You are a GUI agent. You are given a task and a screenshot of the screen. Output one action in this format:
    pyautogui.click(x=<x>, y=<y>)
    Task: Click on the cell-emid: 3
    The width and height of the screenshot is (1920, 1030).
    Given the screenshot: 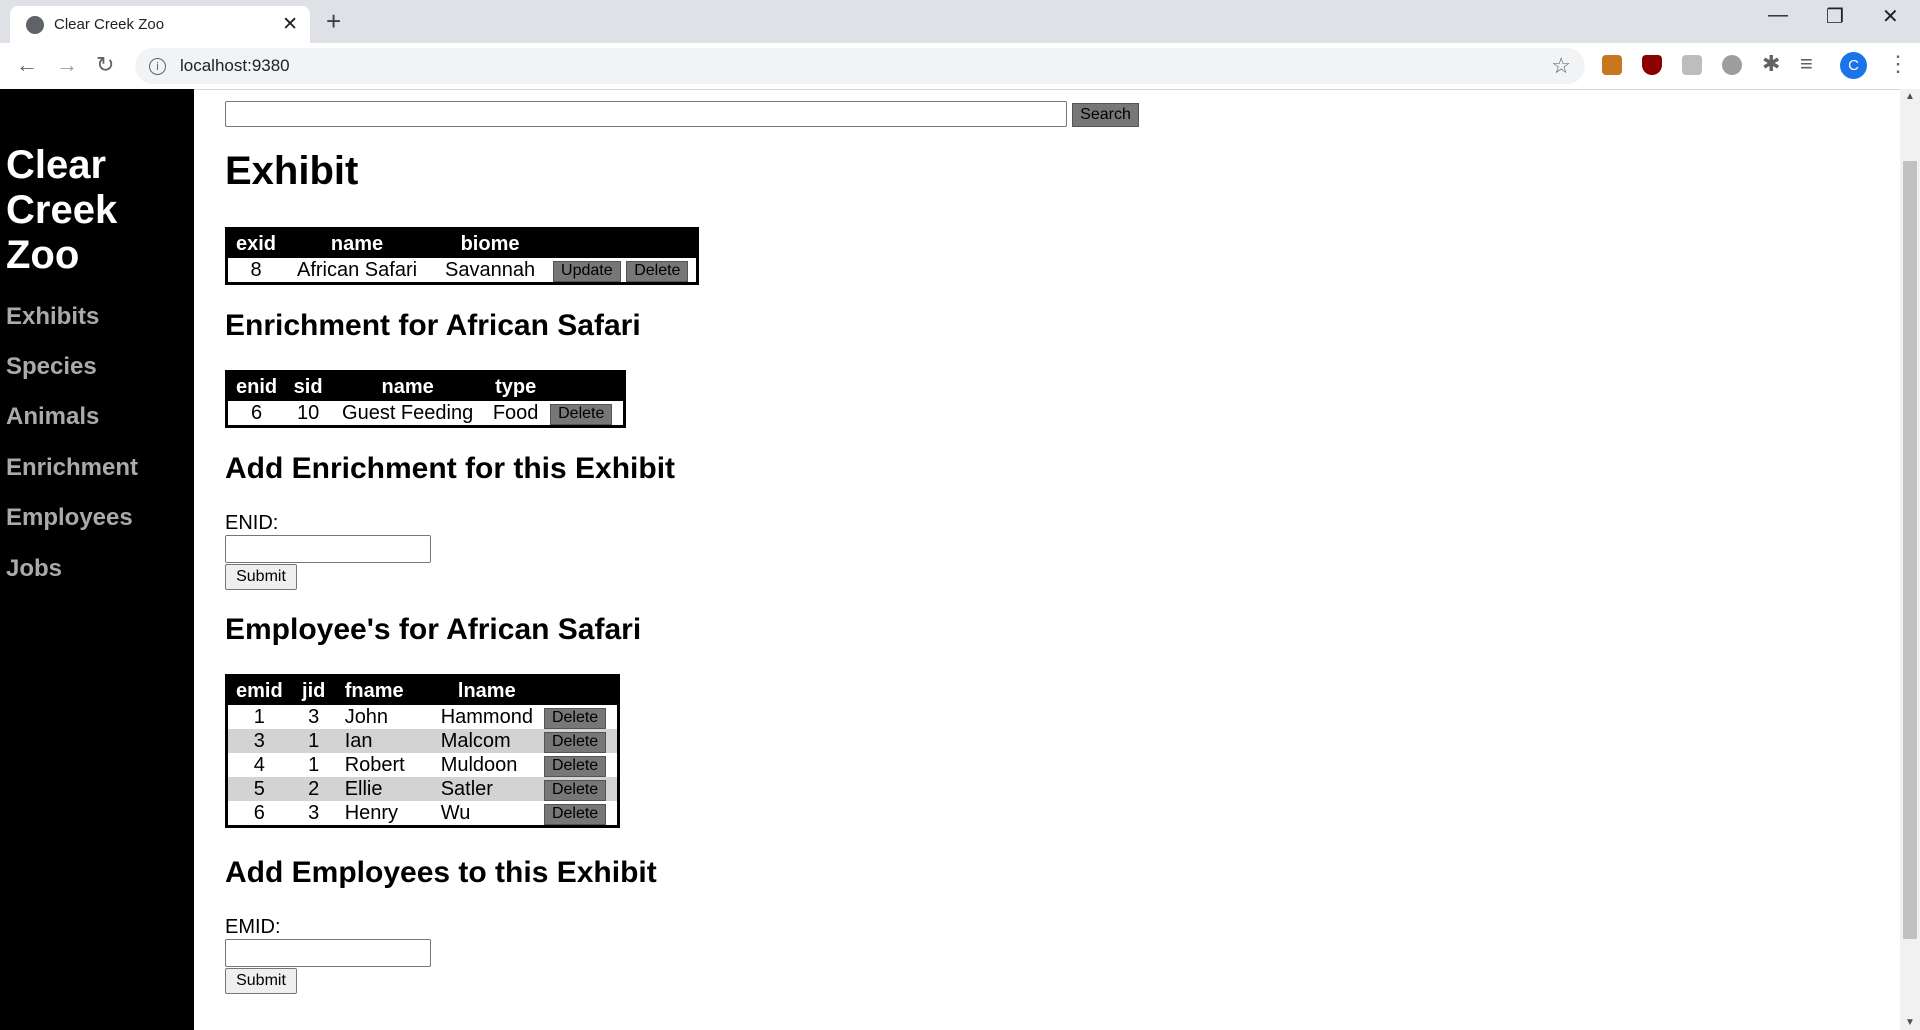 What is the action you would take?
    pyautogui.click(x=258, y=741)
    